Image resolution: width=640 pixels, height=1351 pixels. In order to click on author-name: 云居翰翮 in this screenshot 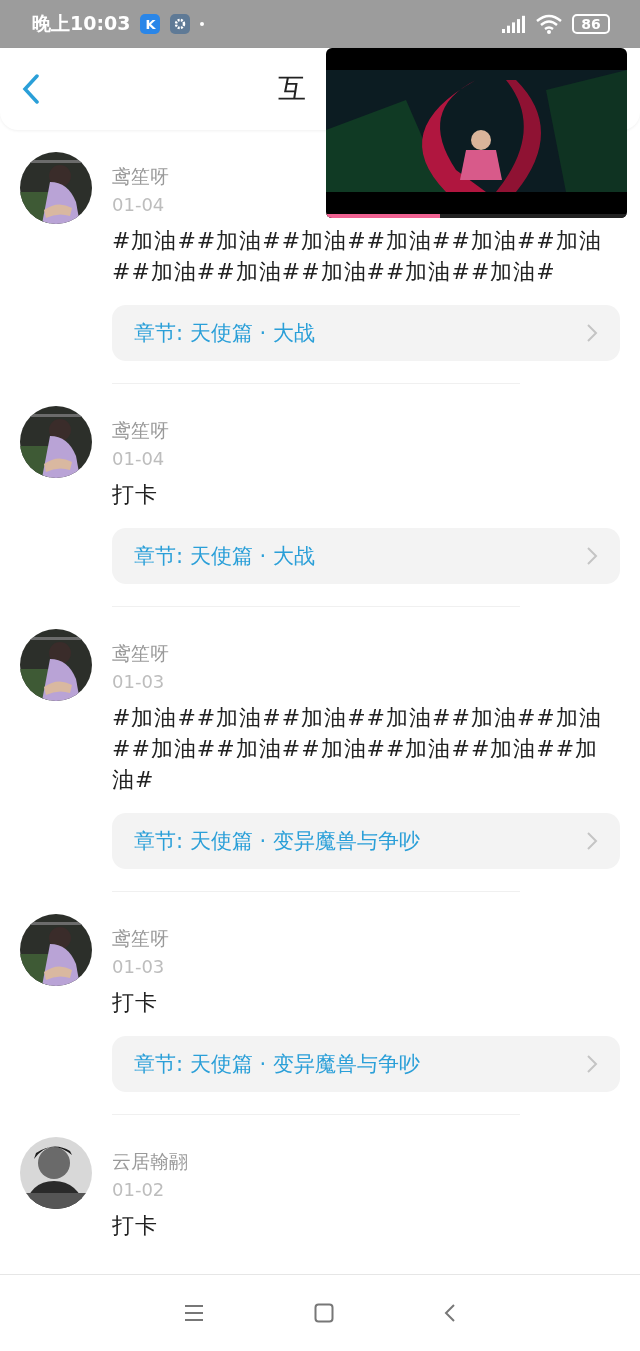, I will do `click(150, 1161)`.